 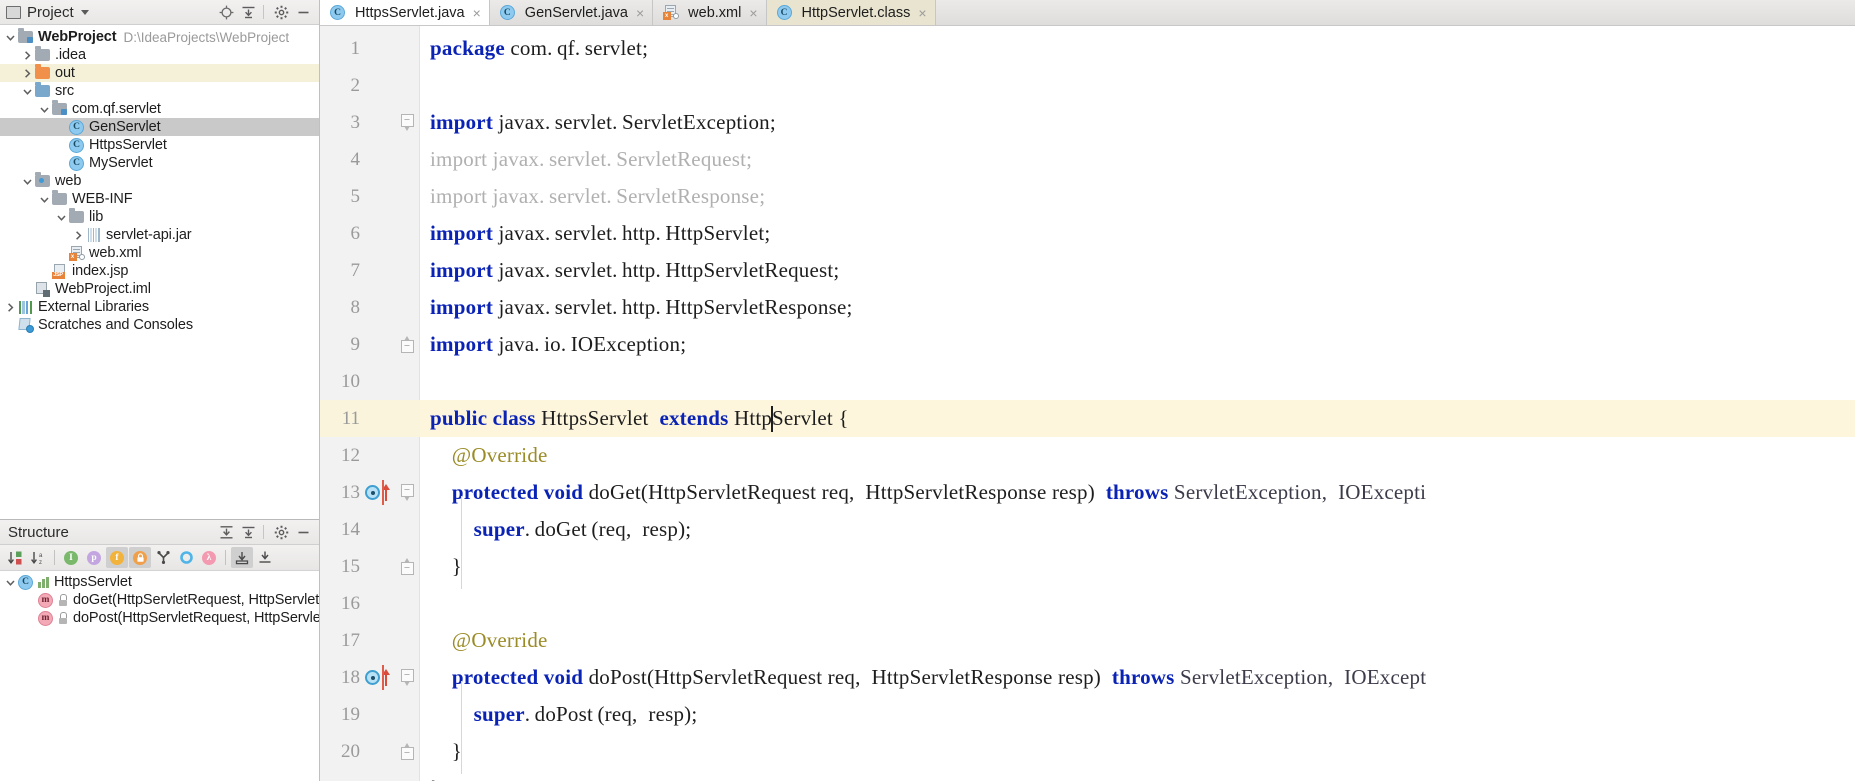 I want to click on project-tree-item-label: WebProject, so click(x=77, y=37).